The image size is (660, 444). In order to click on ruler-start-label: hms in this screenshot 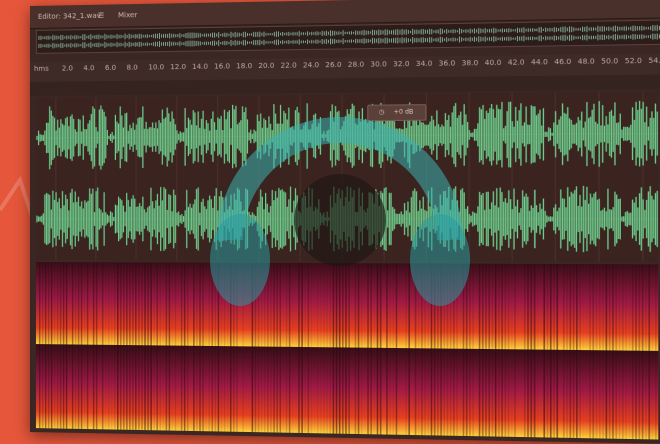, I will do `click(41, 69)`.